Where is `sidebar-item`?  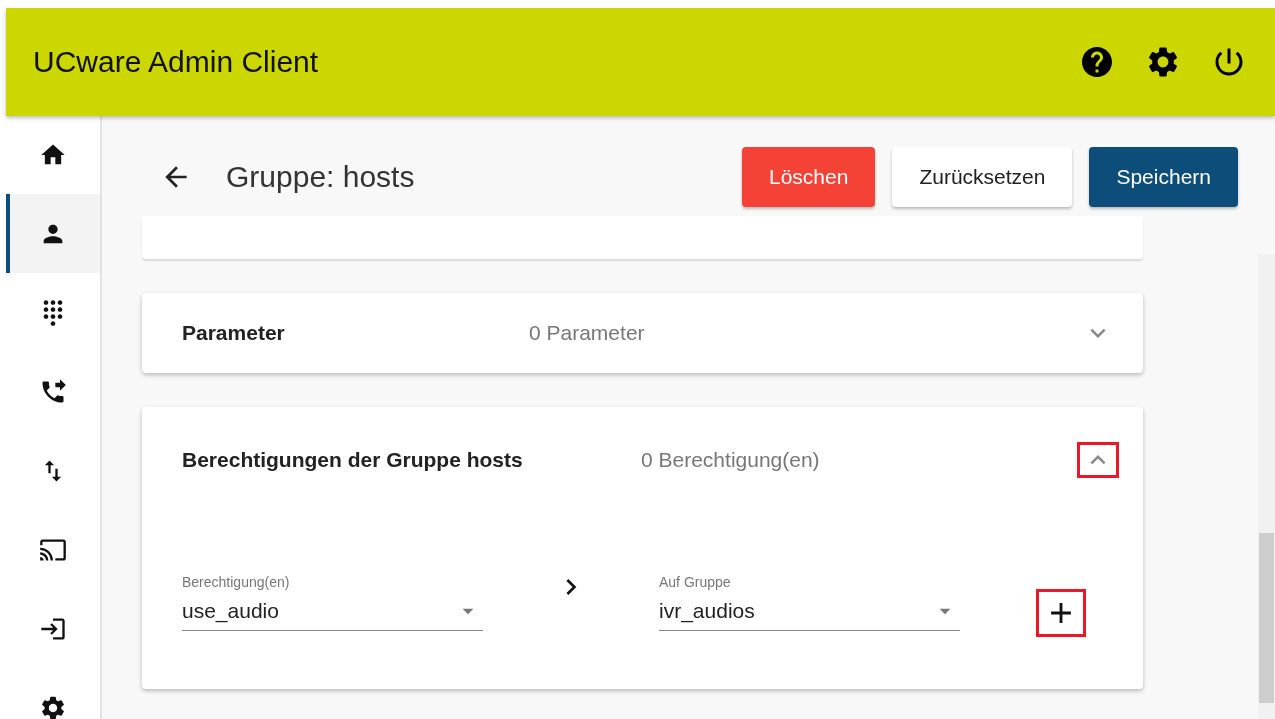 sidebar-item is located at coordinates (53, 233).